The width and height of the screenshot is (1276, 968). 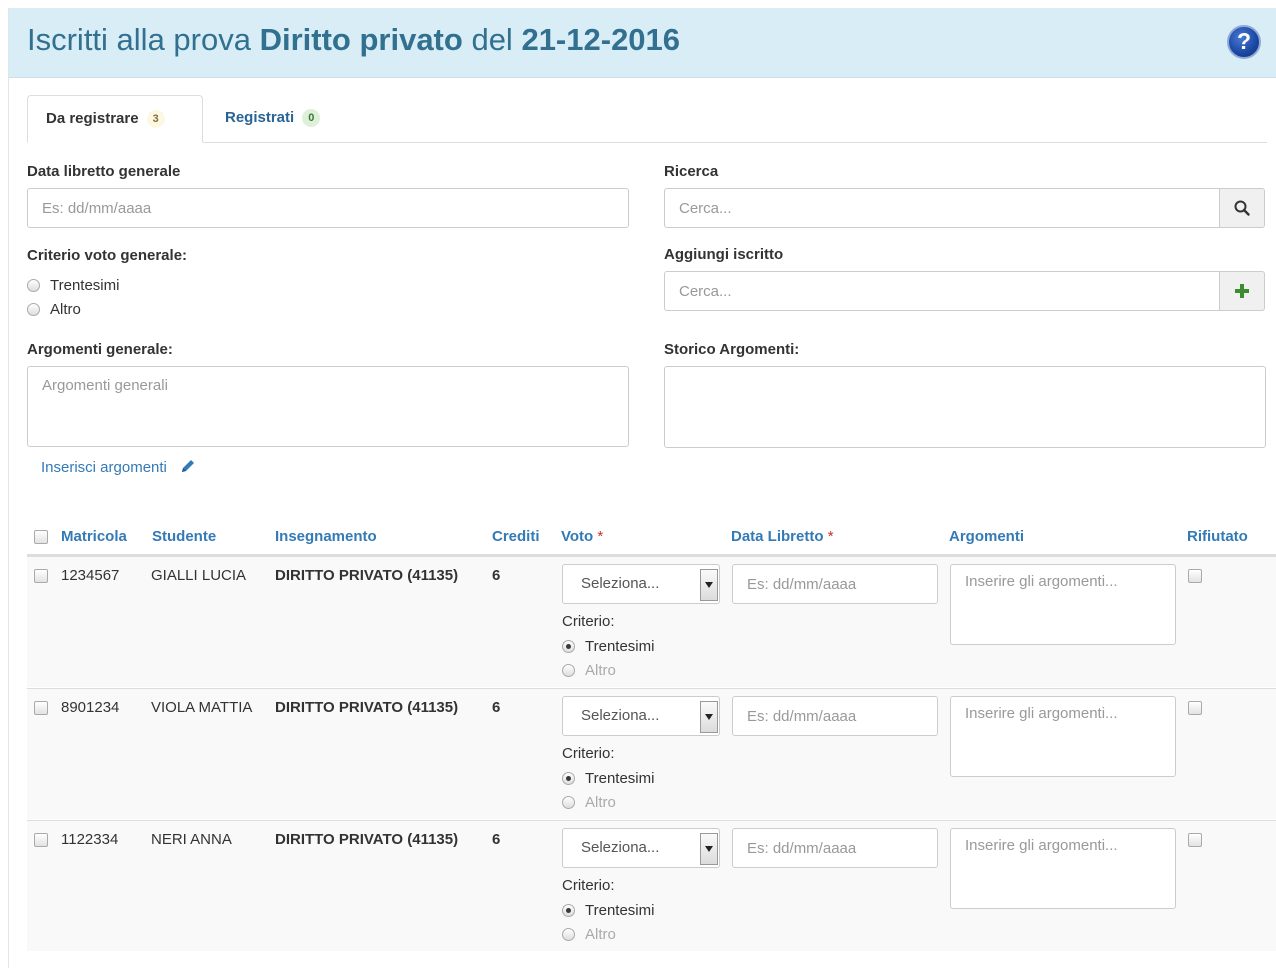 I want to click on inserisci-argomenti-link: Inserisci argomenti, so click(x=119, y=466).